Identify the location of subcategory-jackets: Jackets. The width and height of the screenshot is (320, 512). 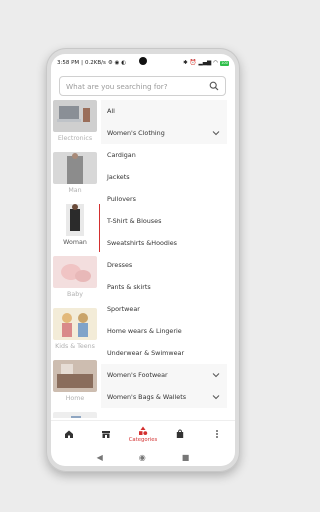
(164, 177).